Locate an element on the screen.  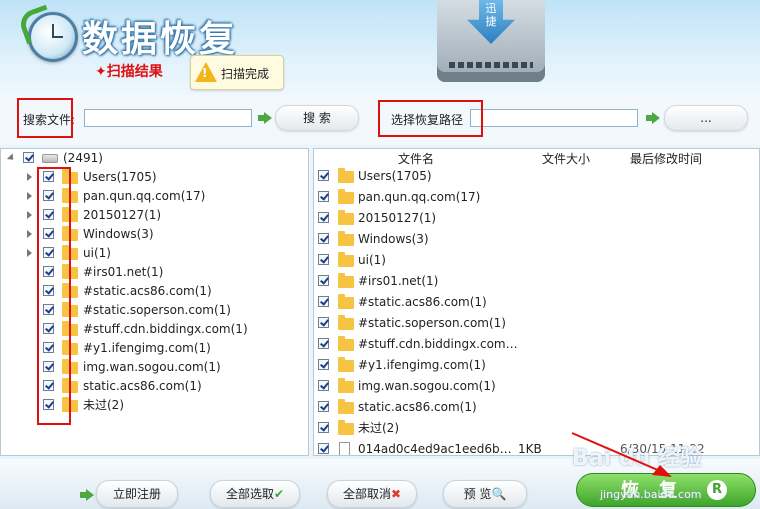
column-header-size: 文件大小 is located at coordinates (566, 158).